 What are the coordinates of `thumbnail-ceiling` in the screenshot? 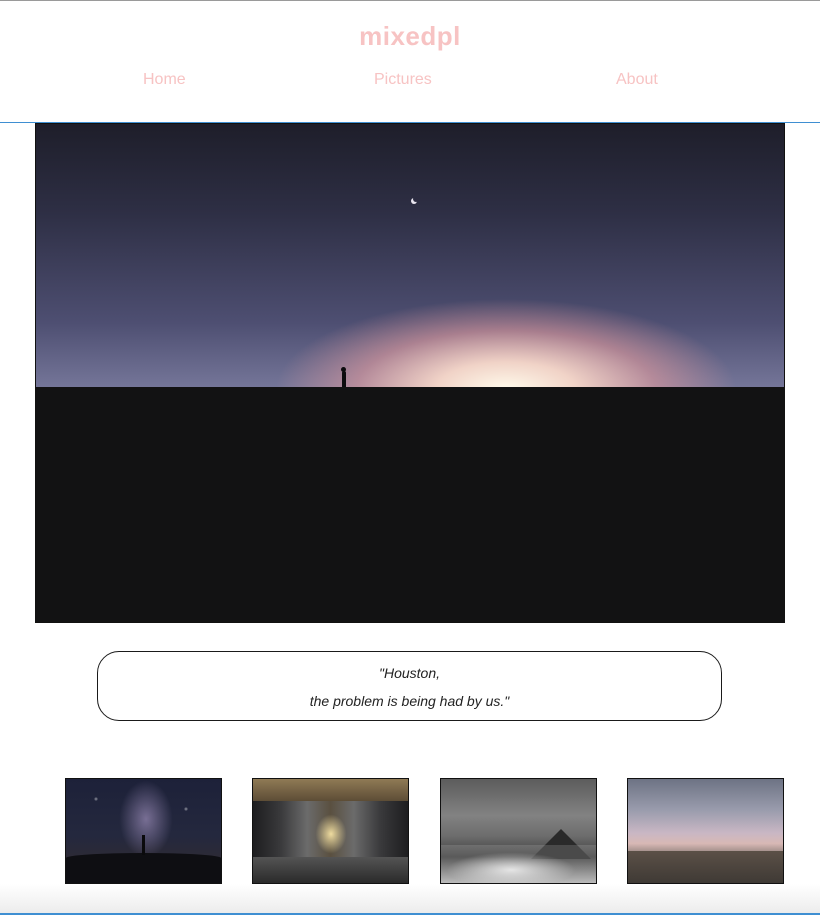 It's located at (330, 790).